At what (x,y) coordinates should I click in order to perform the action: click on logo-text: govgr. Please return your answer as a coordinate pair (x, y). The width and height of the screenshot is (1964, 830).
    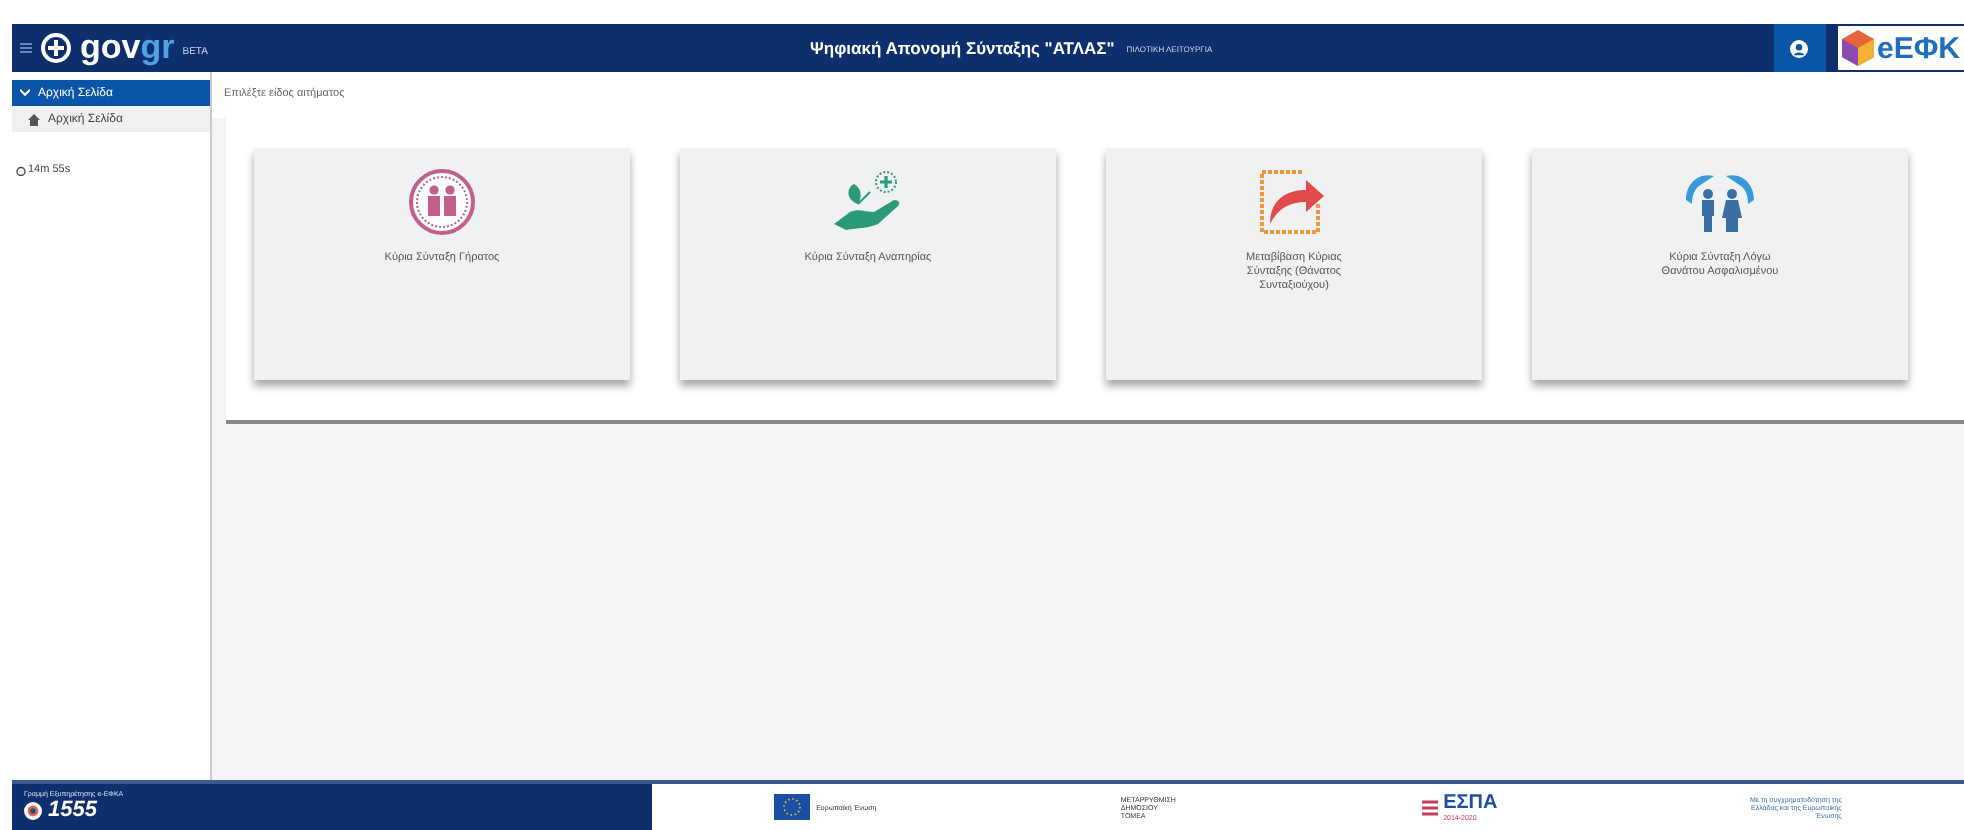
    Looking at the image, I should click on (127, 48).